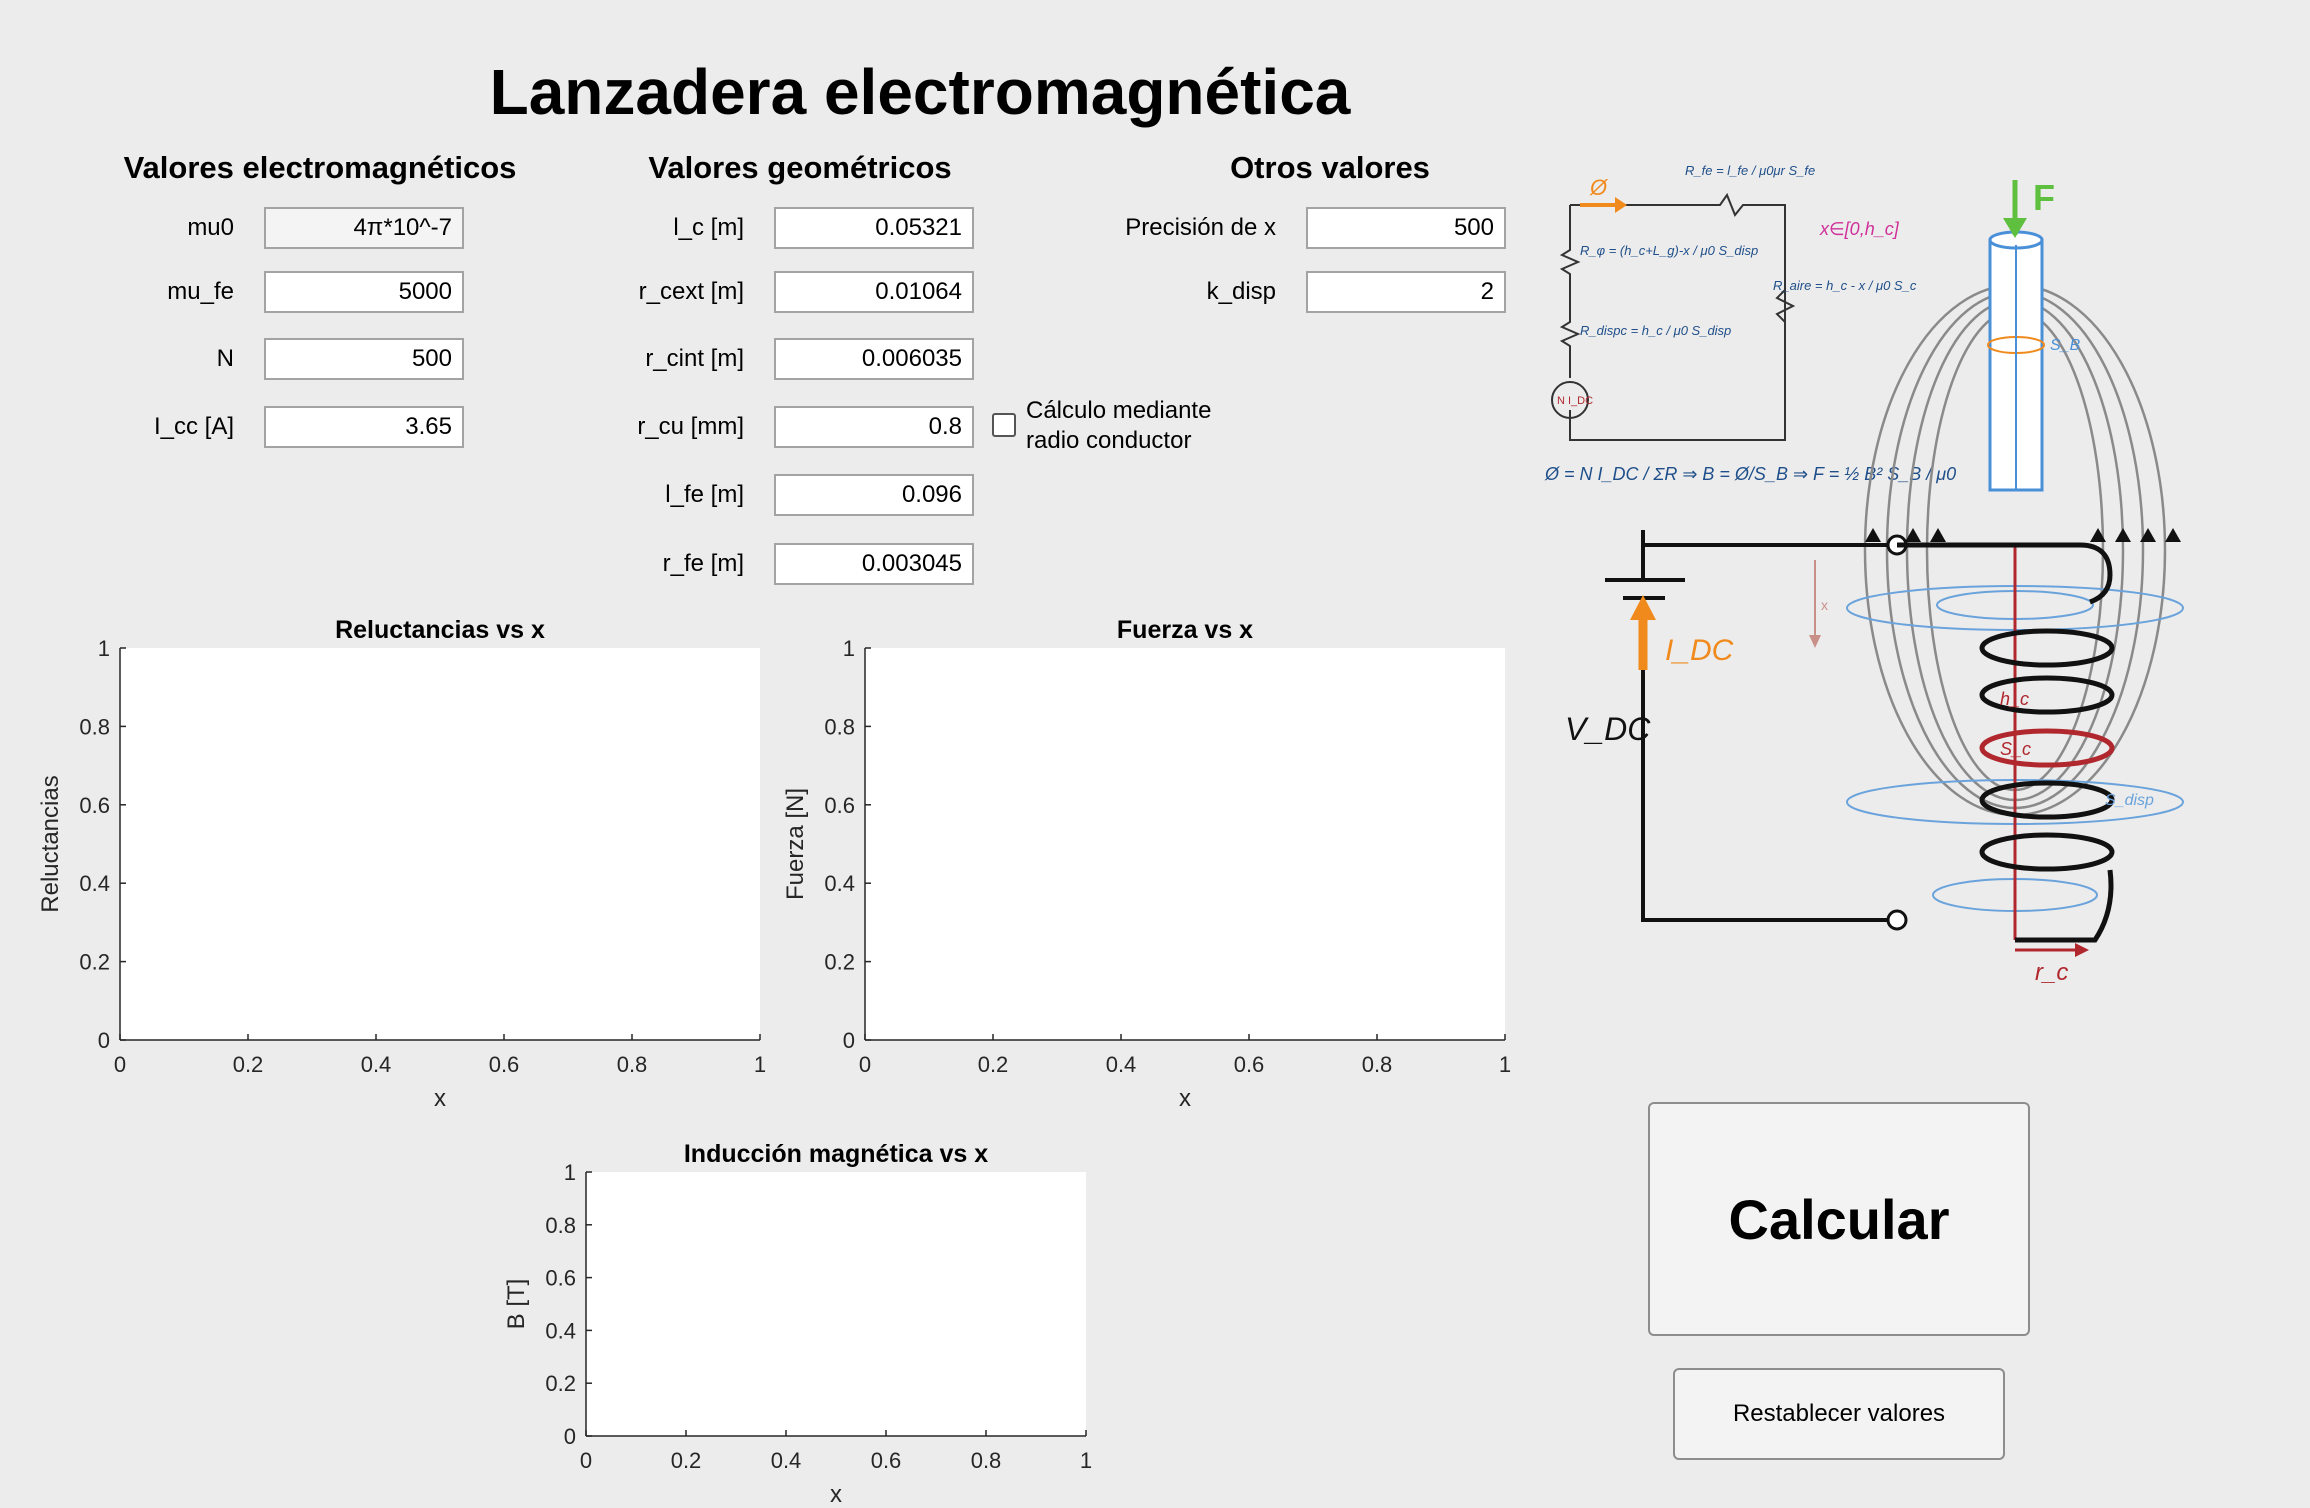  I want to click on field-label-mu-fe: mu_fe, so click(200, 291).